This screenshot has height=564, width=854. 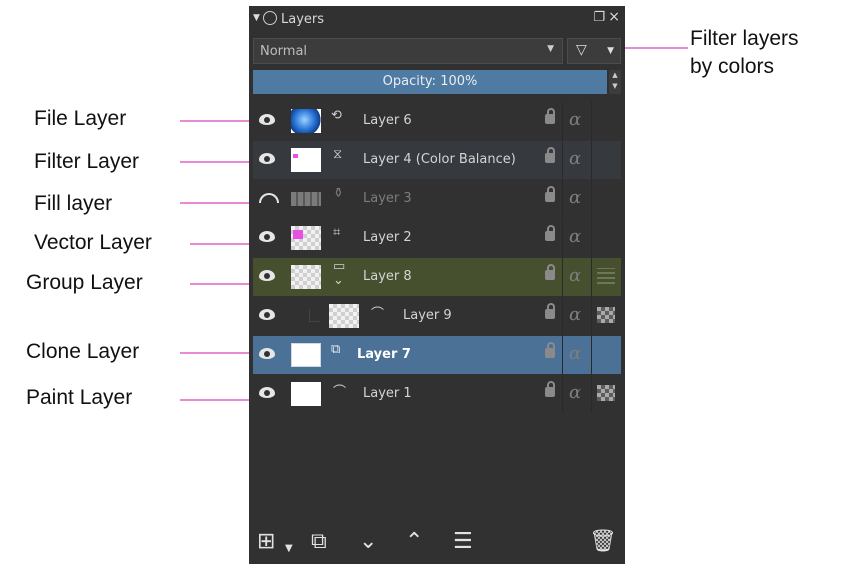 I want to click on opacity-spinner: ▲ ▼, so click(x=615, y=82).